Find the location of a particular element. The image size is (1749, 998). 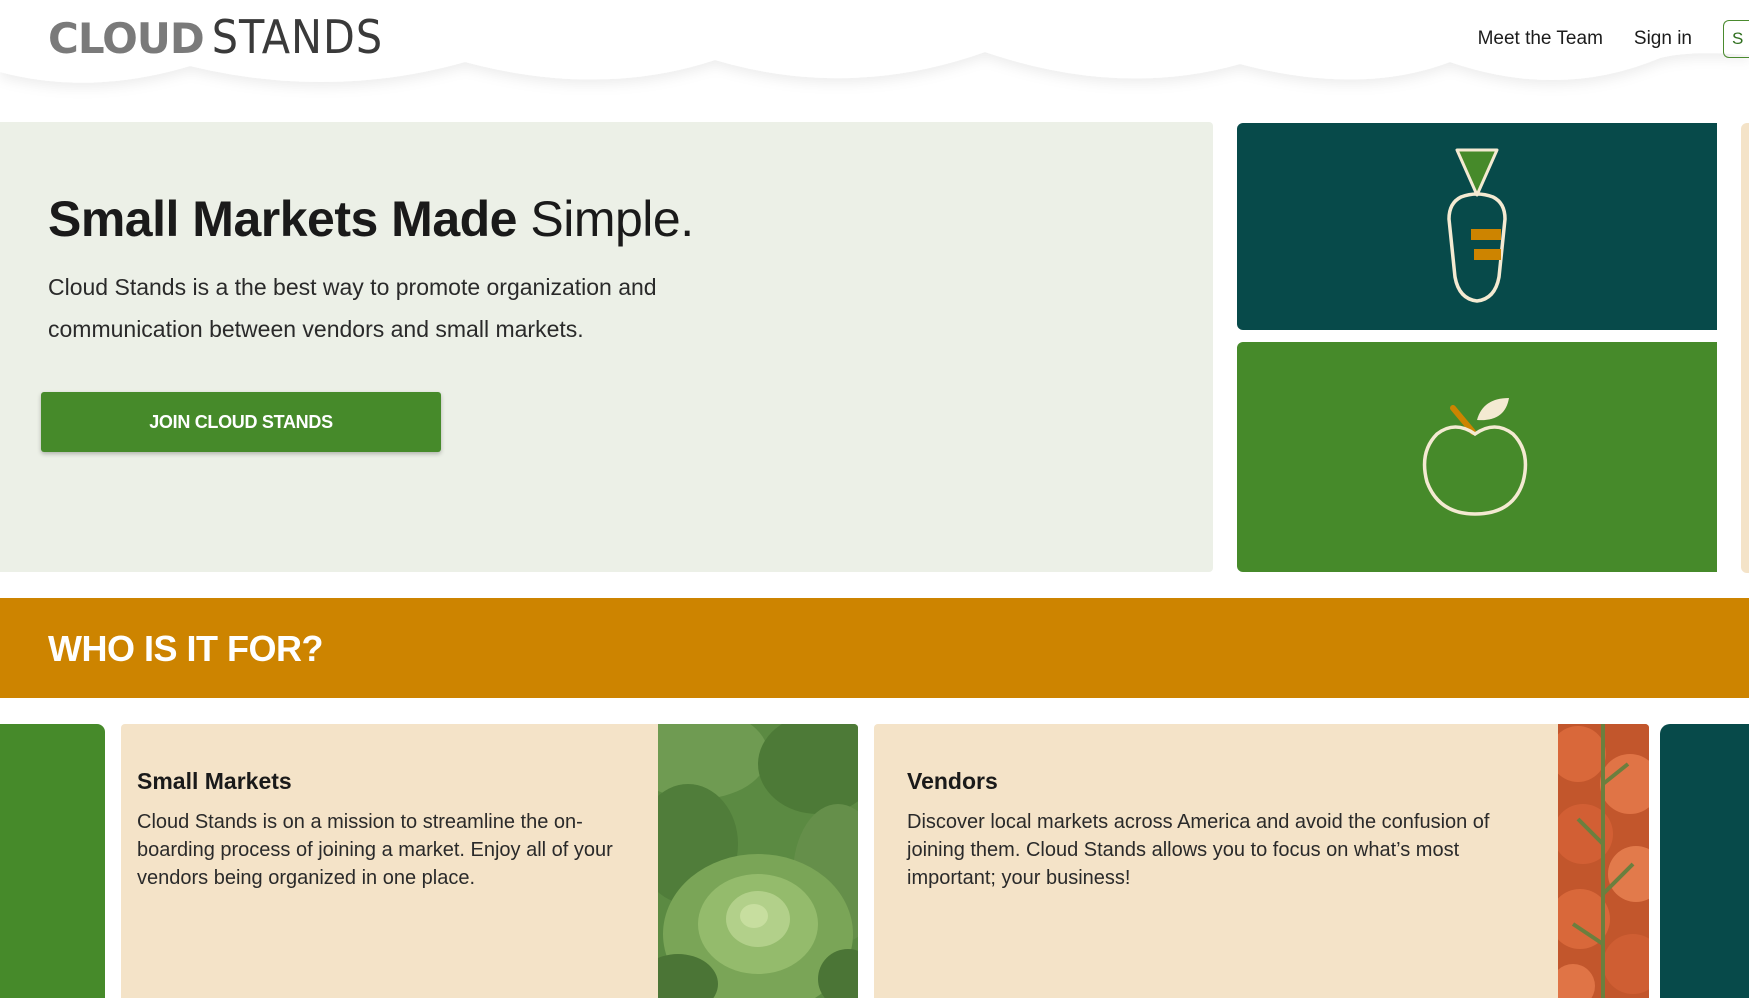

site-header: CLOUD STANDS Meet the Team Sign in S is located at coordinates (874, 55).